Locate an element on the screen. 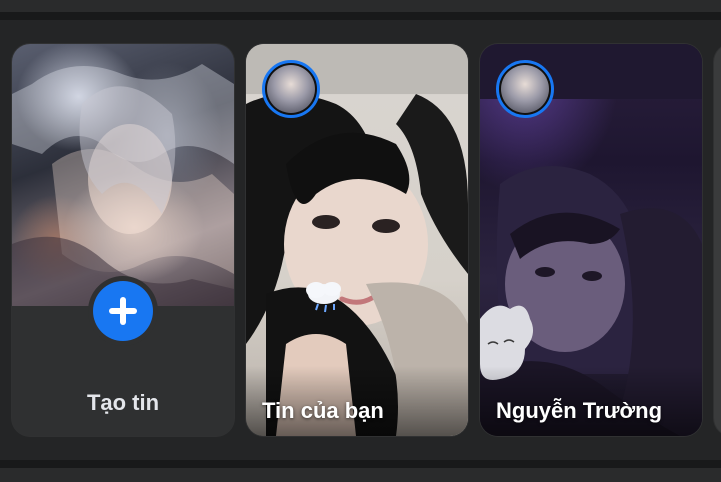  create-story-label: Tạo tin is located at coordinates (123, 402).